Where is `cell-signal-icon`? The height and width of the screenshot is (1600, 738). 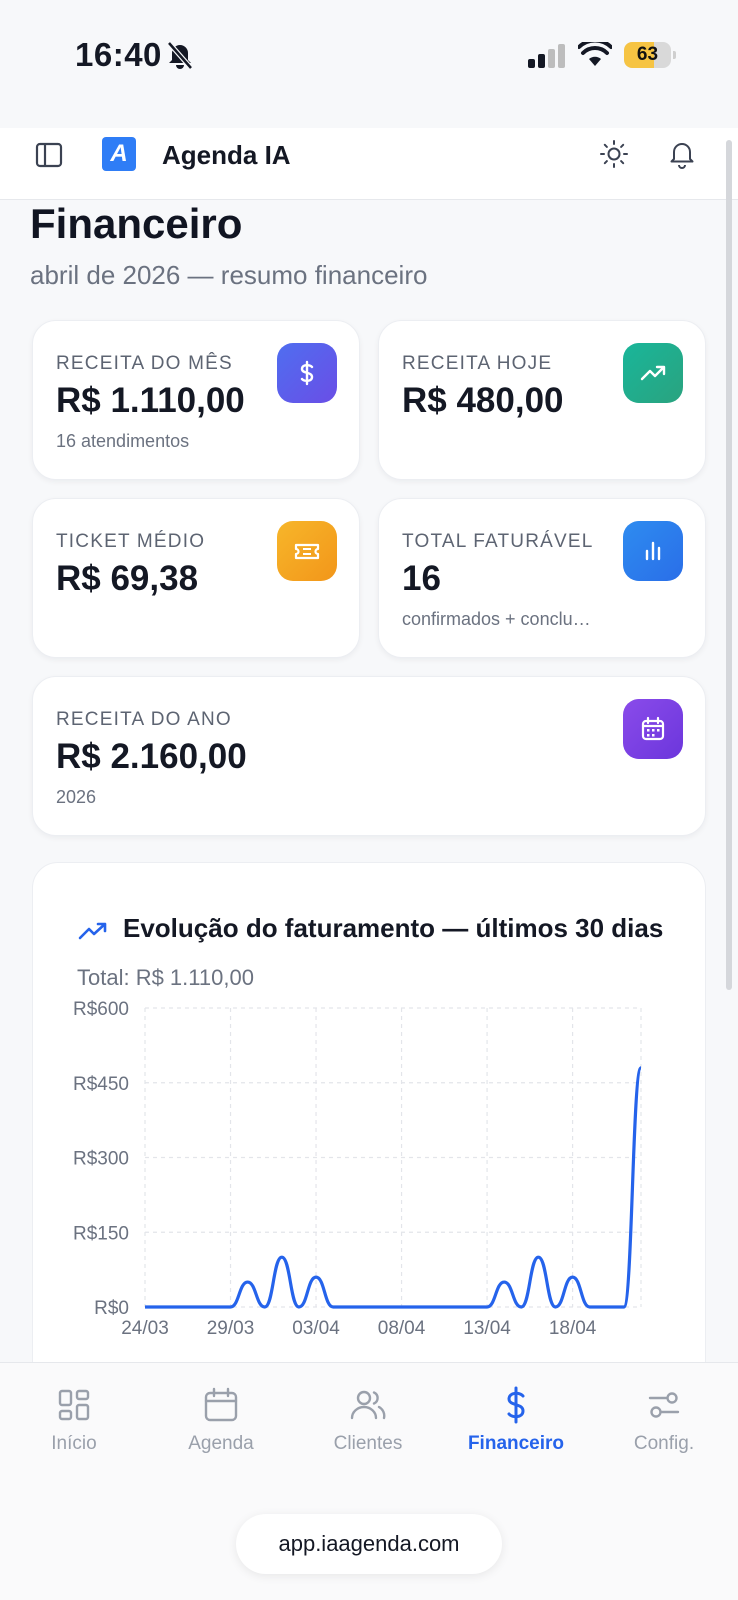
cell-signal-icon is located at coordinates (546, 56).